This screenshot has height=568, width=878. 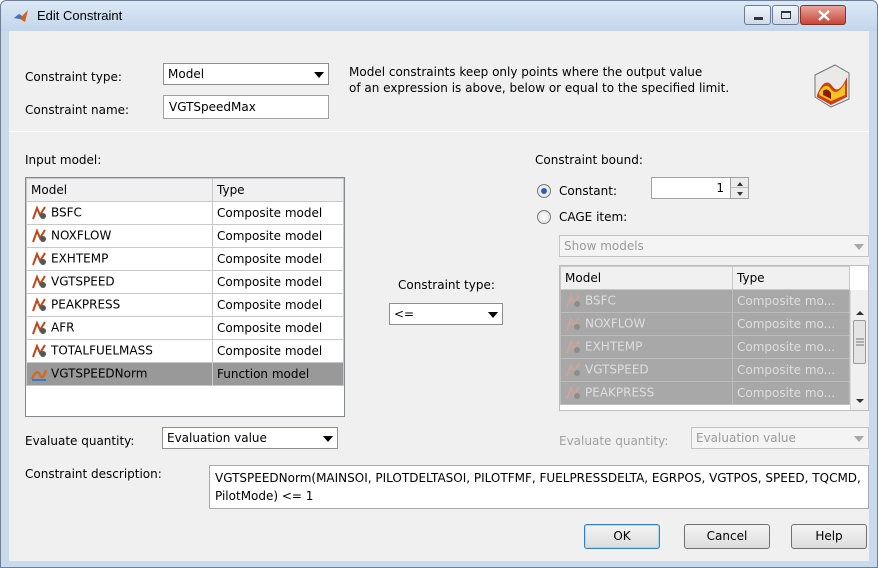 What do you see at coordinates (757, 15) in the screenshot?
I see `minimize-button` at bounding box center [757, 15].